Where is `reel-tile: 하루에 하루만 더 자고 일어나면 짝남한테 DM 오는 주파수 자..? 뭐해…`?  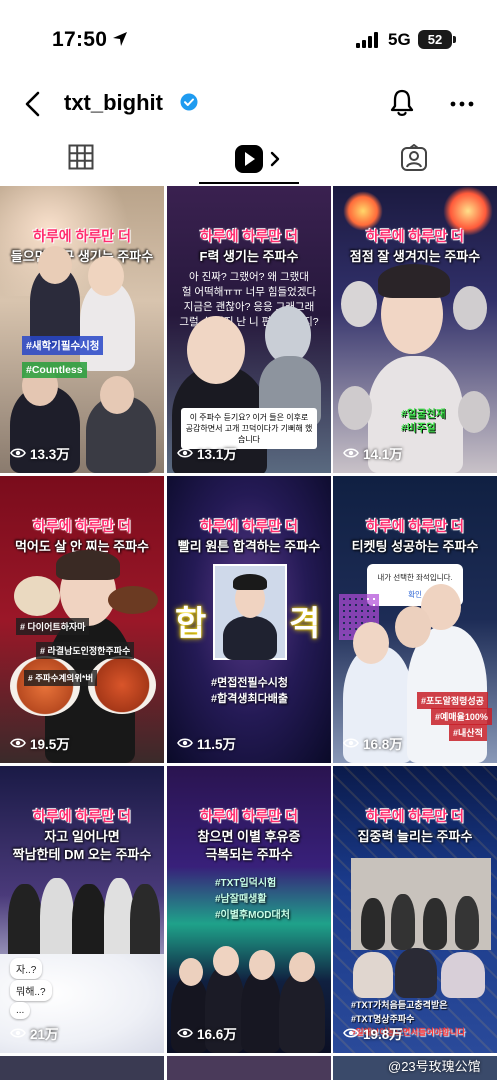 reel-tile: 하루에 하루만 더 자고 일어나면 짝남한테 DM 오는 주파수 자..? 뭐해… is located at coordinates (82, 909).